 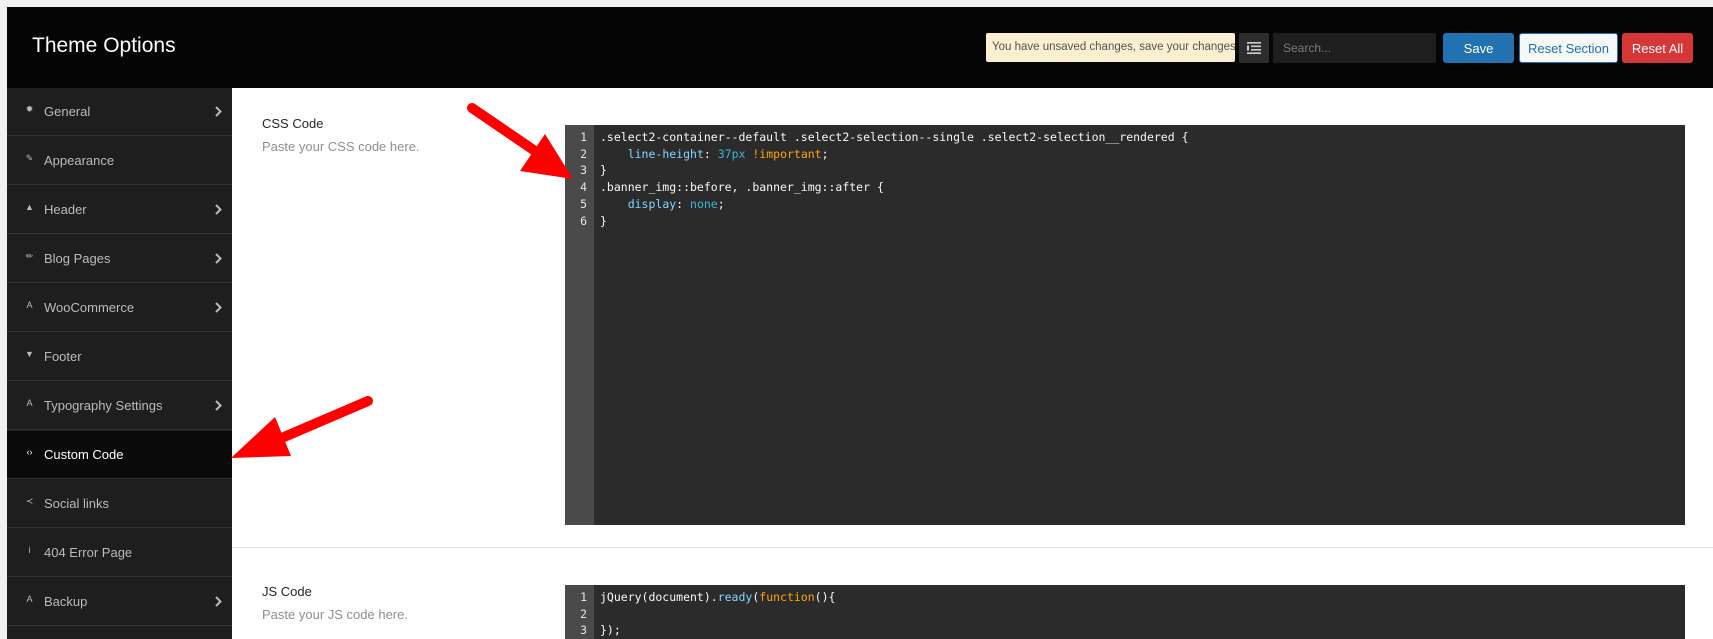 What do you see at coordinates (335, 614) in the screenshot?
I see `js-code-description: Paste your JS code here.` at bounding box center [335, 614].